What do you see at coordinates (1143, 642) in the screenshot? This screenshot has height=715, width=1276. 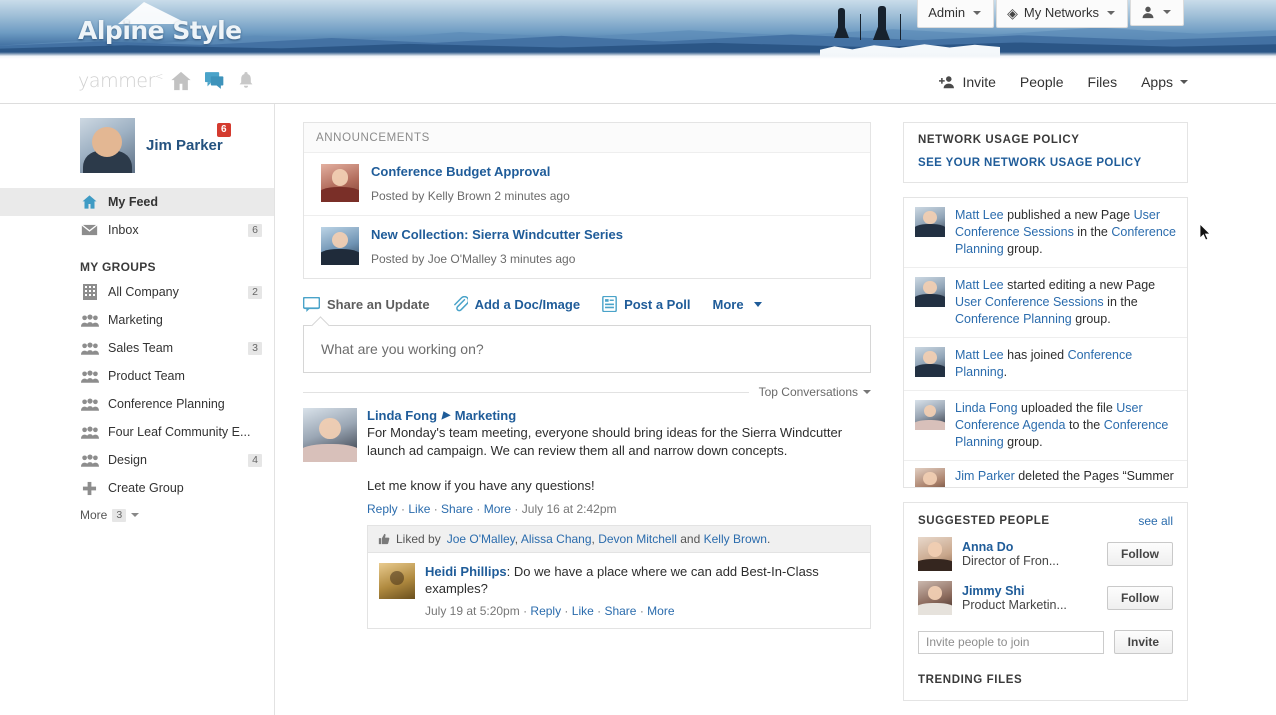 I see `invite-button: Invite` at bounding box center [1143, 642].